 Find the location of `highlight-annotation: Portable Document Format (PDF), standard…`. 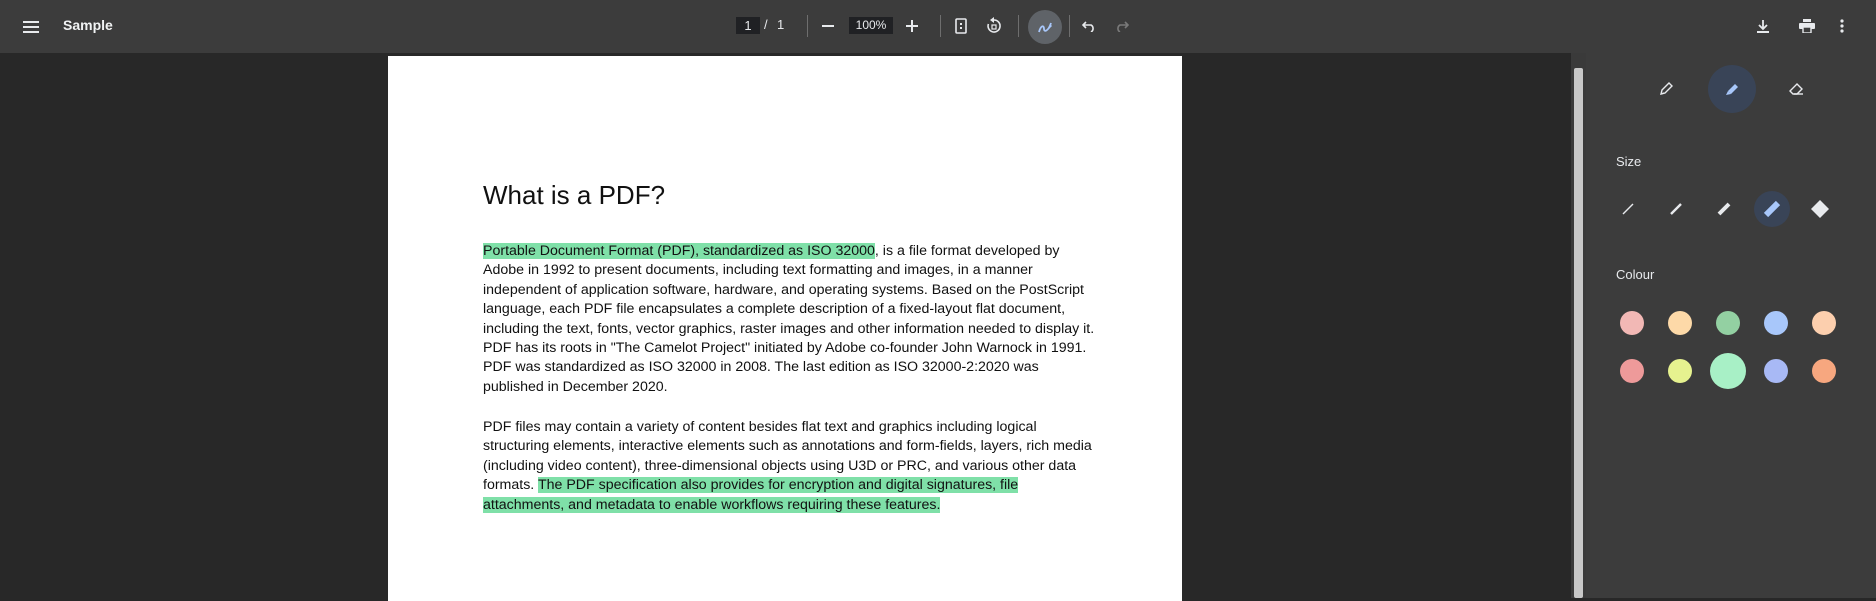

highlight-annotation: Portable Document Format (PDF), standard… is located at coordinates (679, 251).